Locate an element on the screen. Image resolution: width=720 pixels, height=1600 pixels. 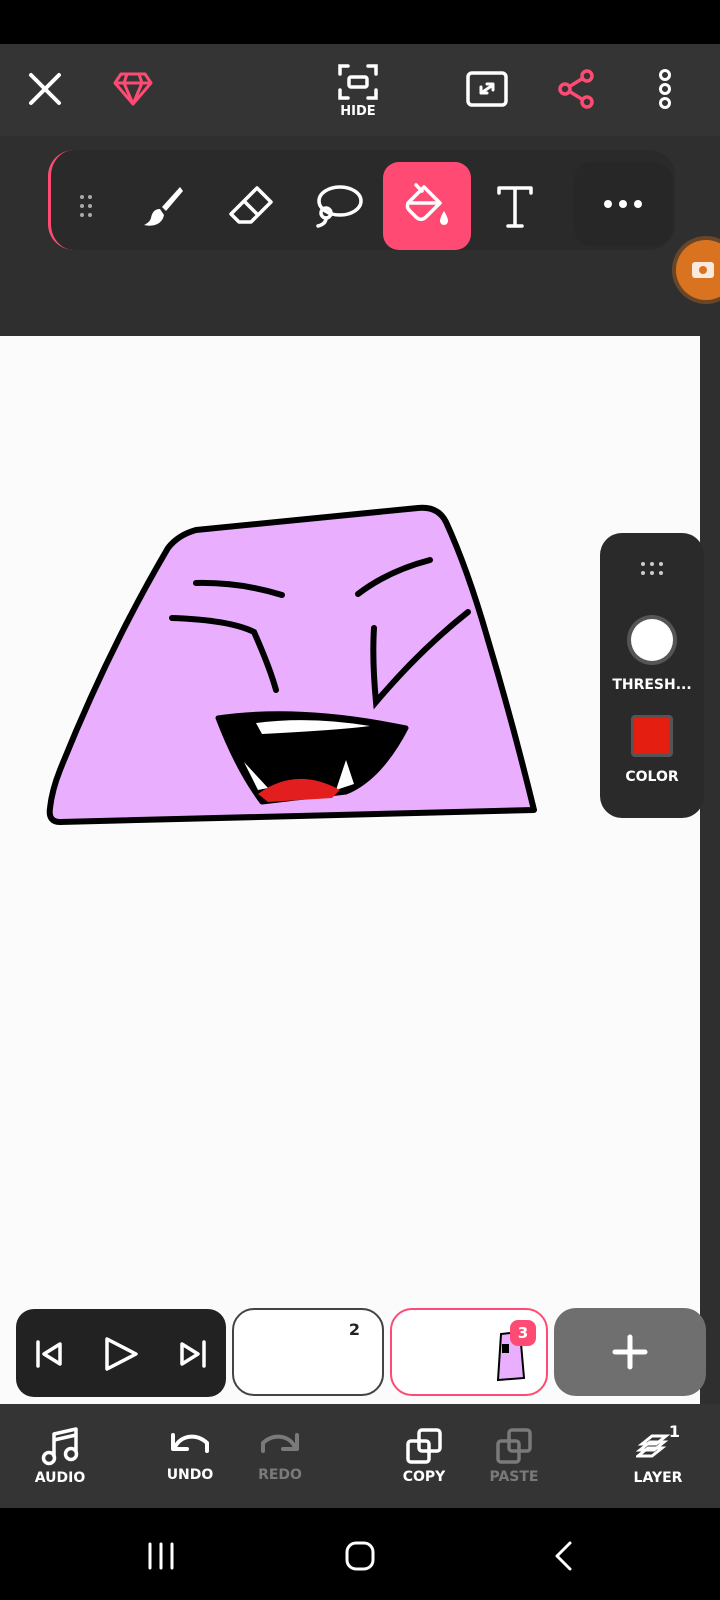
close-button is located at coordinates (45, 89).